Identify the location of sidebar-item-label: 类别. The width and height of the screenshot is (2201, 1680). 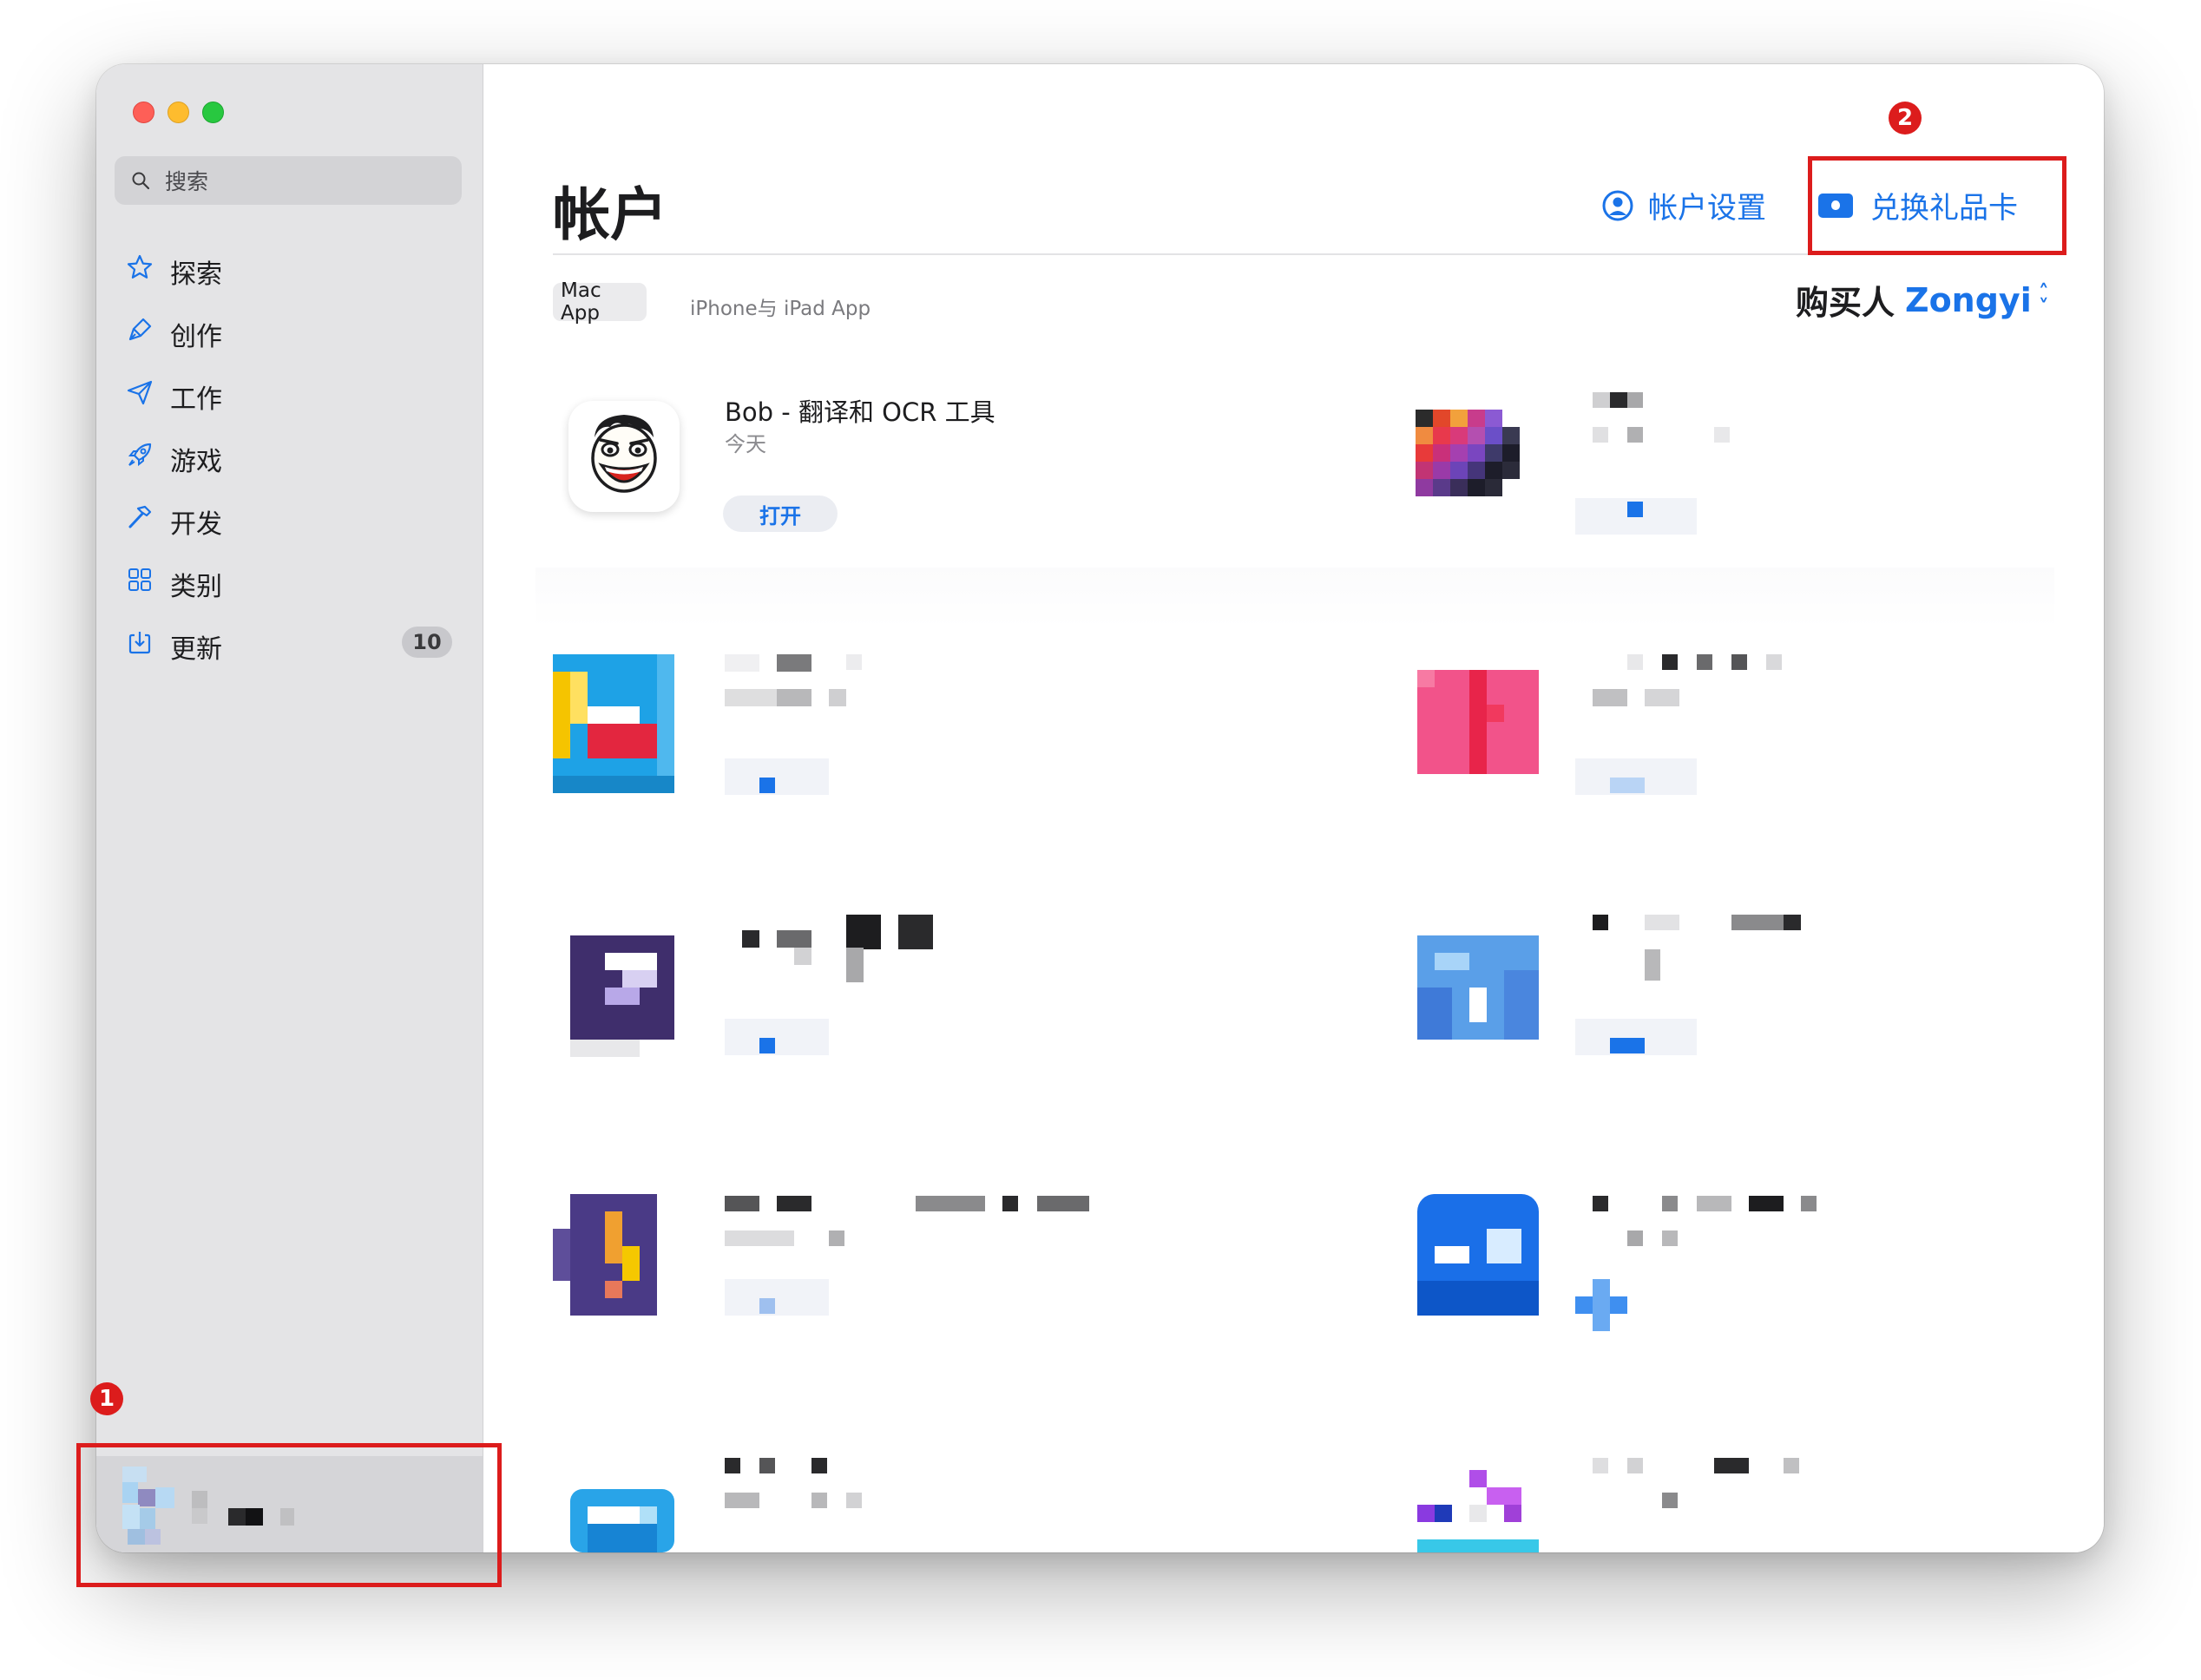
(196, 587).